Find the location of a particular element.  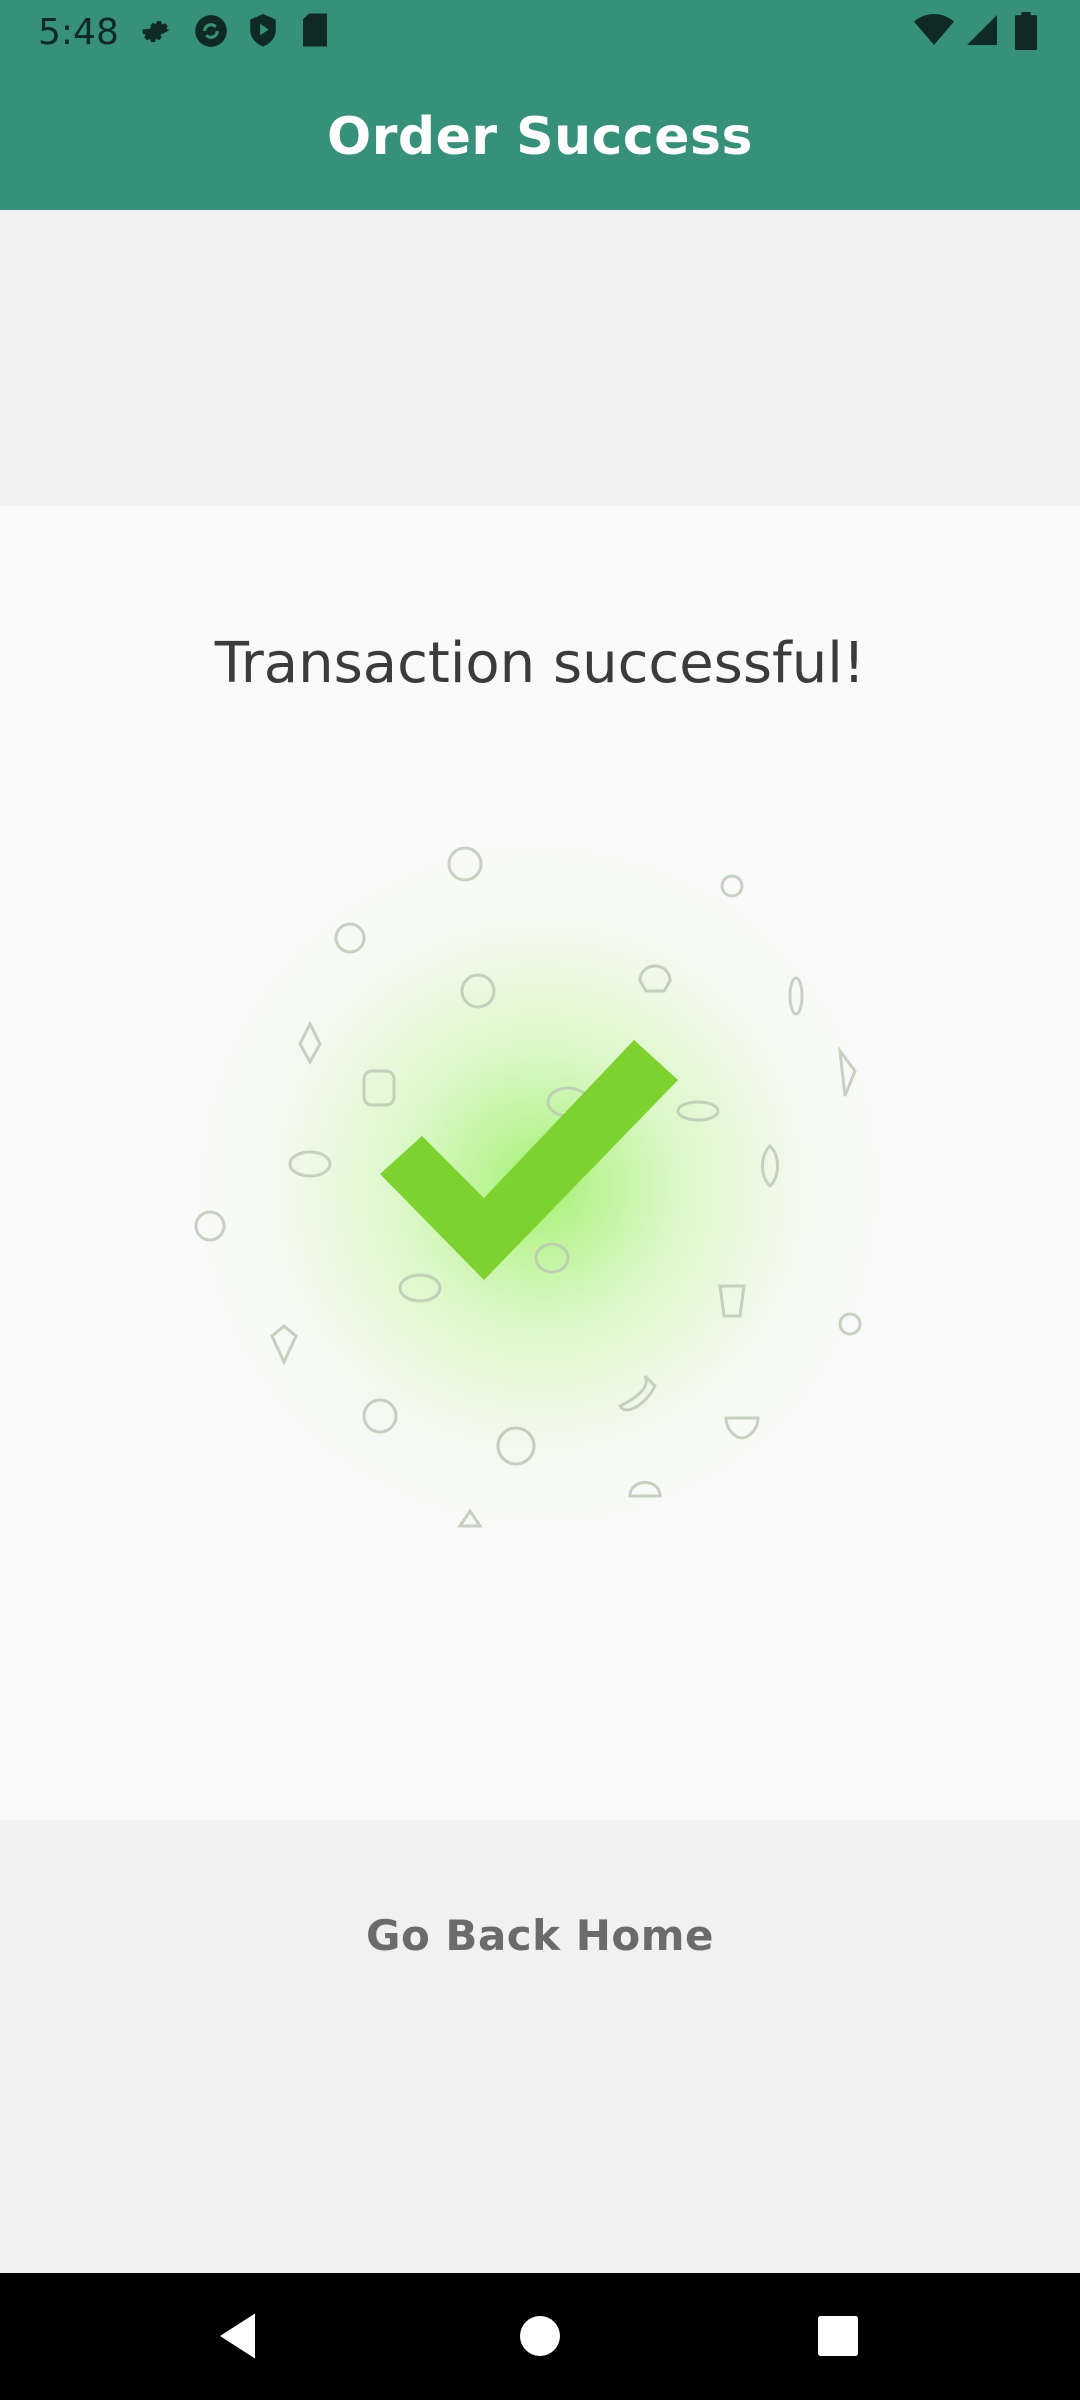

wifi-icon is located at coordinates (934, 32).